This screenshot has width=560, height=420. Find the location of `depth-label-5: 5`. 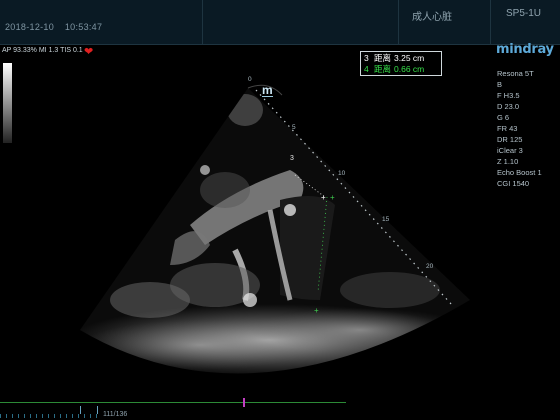

depth-label-5: 5 is located at coordinates (294, 127).